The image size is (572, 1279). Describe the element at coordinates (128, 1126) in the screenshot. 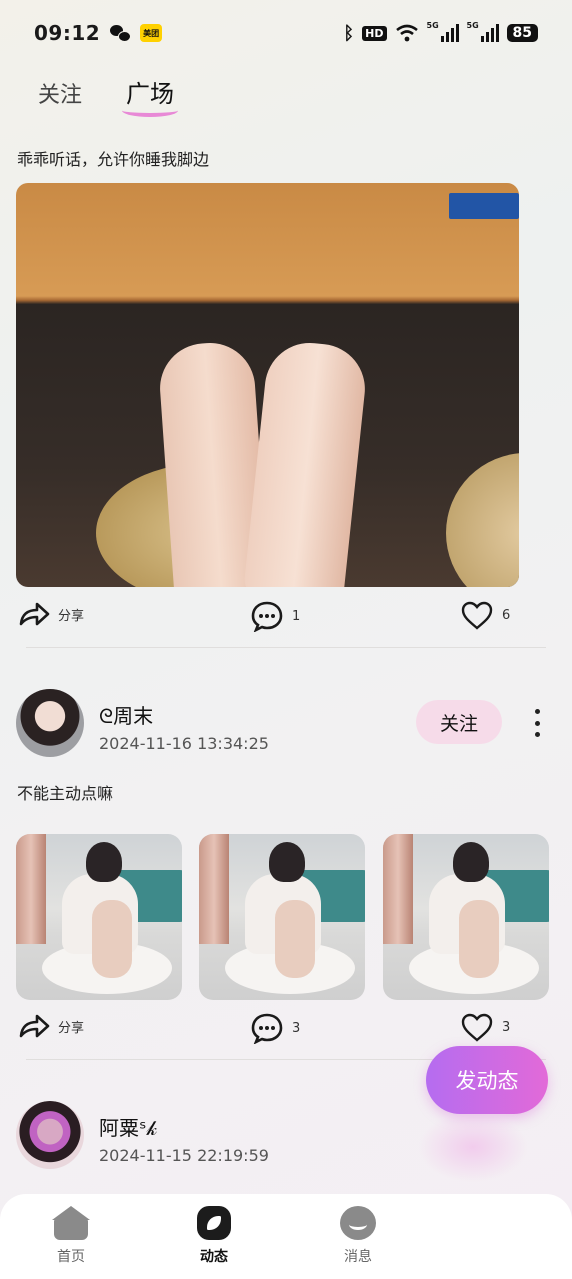

I see `username: 阿粟ˢ𝓀` at that location.